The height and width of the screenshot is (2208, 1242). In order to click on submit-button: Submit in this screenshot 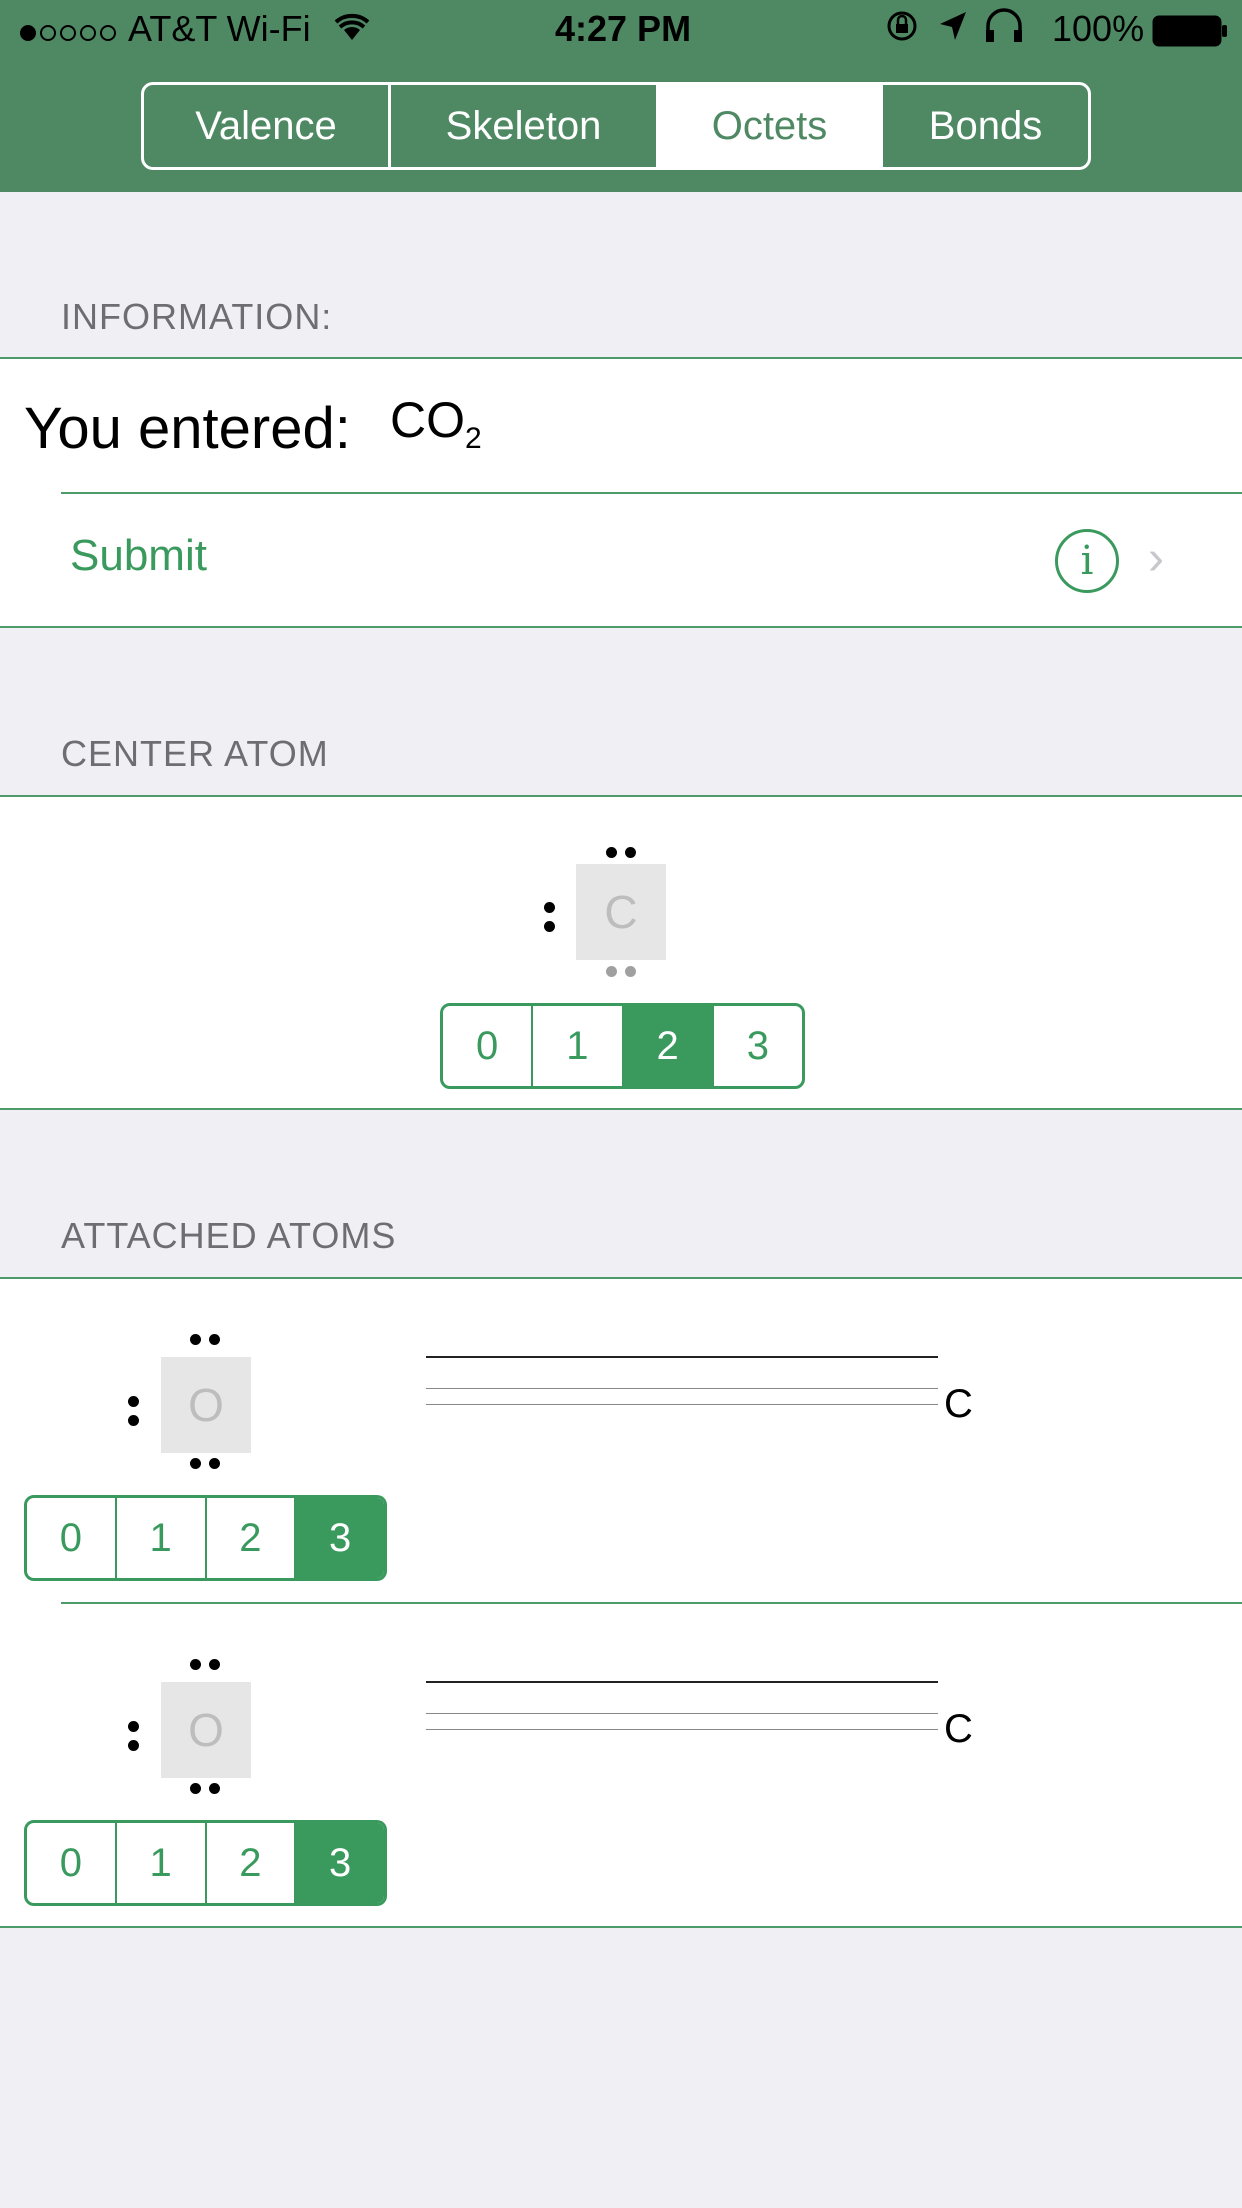, I will do `click(138, 556)`.